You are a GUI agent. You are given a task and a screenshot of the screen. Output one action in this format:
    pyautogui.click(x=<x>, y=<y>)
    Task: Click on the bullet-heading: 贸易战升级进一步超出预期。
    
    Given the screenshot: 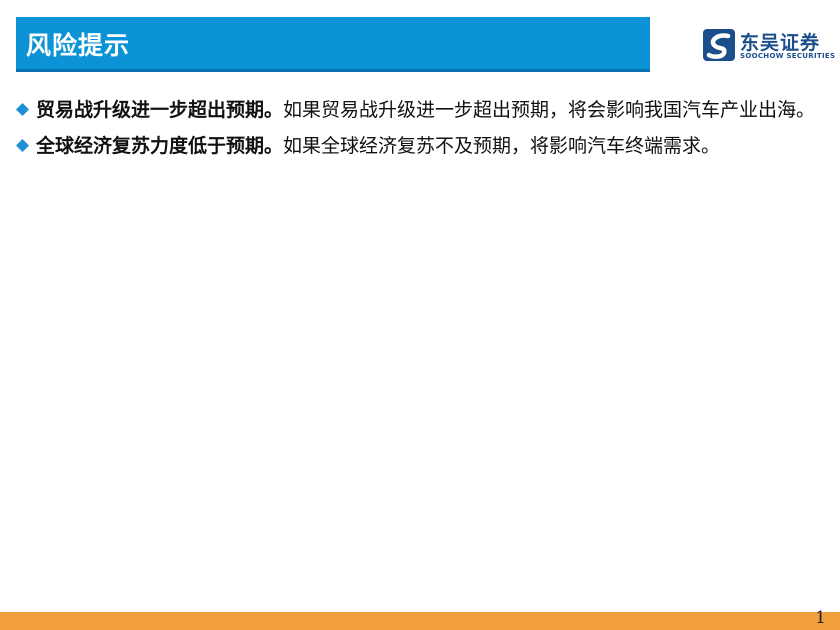 What is the action you would take?
    pyautogui.click(x=160, y=110)
    